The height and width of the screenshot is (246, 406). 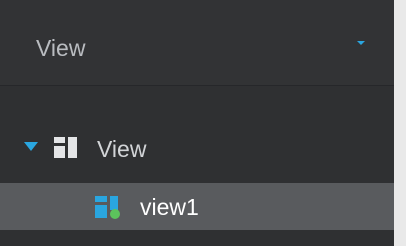 I want to click on header-title: View, so click(x=61, y=48).